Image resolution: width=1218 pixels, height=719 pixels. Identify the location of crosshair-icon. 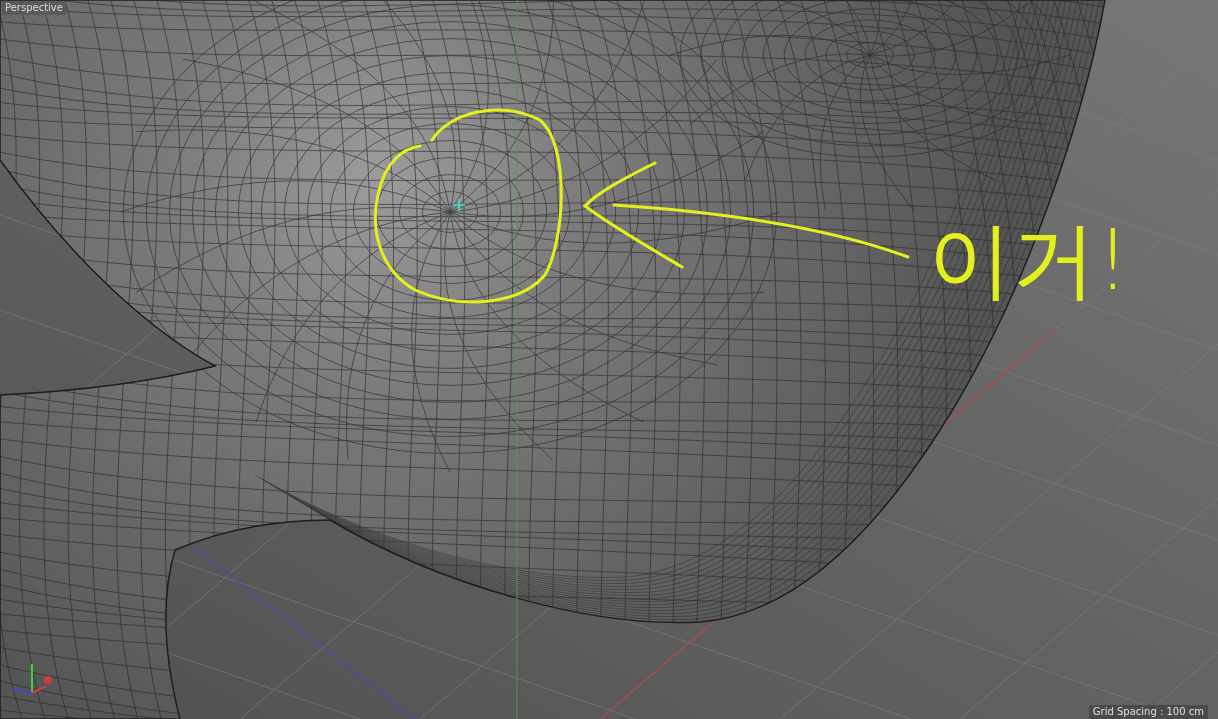
(459, 205).